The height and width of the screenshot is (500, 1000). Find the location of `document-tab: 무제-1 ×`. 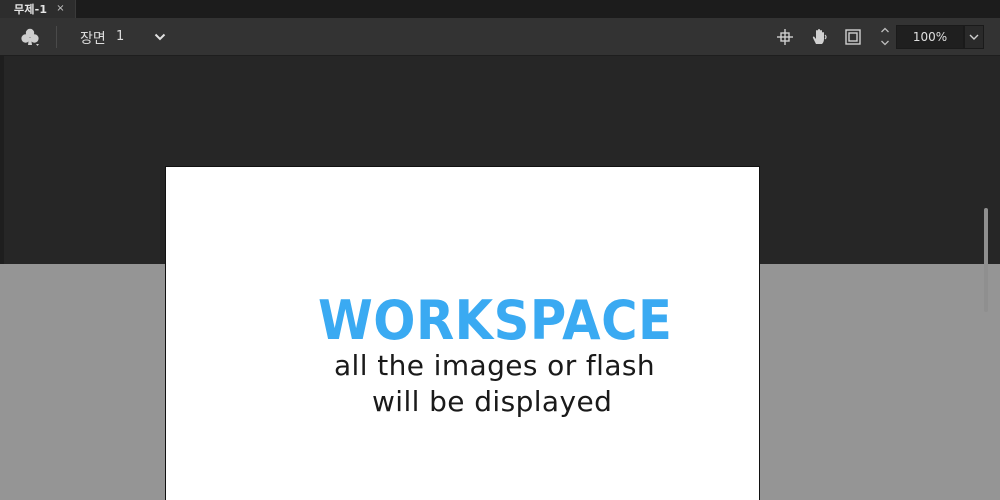

document-tab: 무제-1 × is located at coordinates (38, 9).